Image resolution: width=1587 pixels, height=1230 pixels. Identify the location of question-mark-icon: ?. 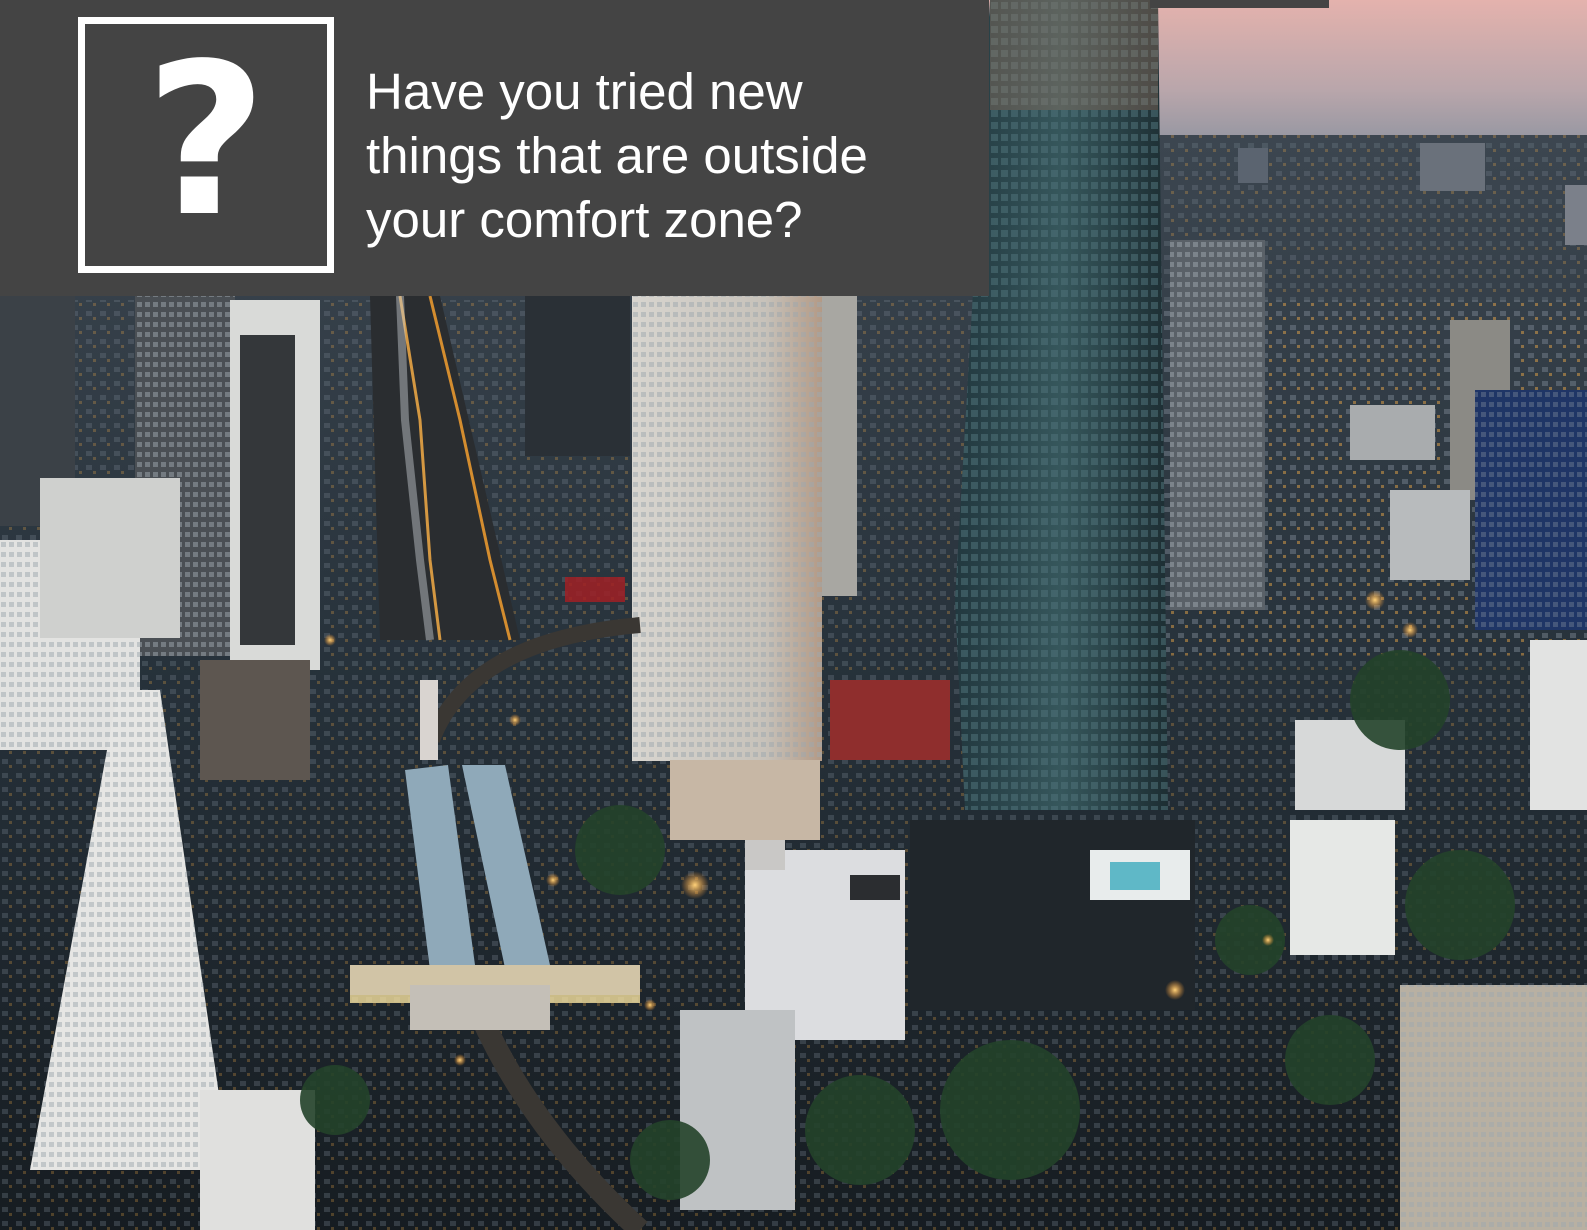
(206, 145).